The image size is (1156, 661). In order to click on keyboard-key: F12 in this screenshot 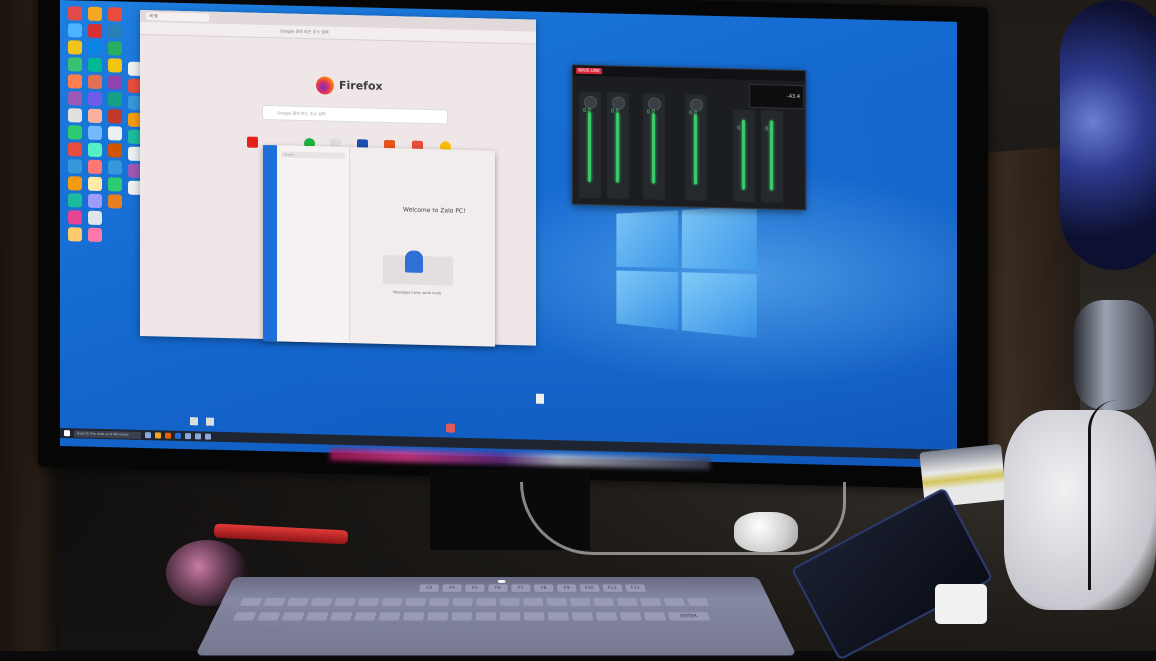, I will do `click(636, 588)`.